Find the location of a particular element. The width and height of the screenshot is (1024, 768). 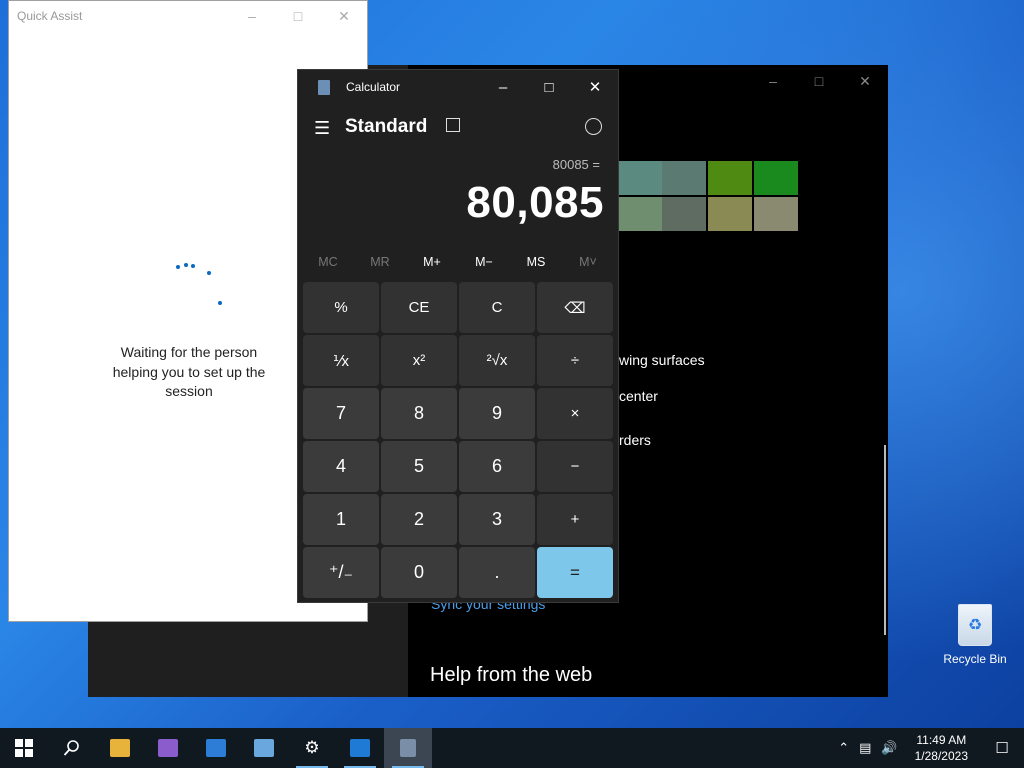

visual-studio-icon is located at coordinates (168, 748).